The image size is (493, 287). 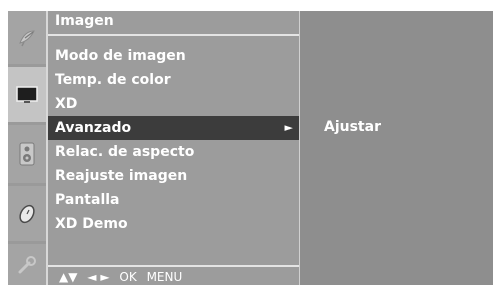 What do you see at coordinates (84, 21) in the screenshot?
I see `menu-title: Imagen` at bounding box center [84, 21].